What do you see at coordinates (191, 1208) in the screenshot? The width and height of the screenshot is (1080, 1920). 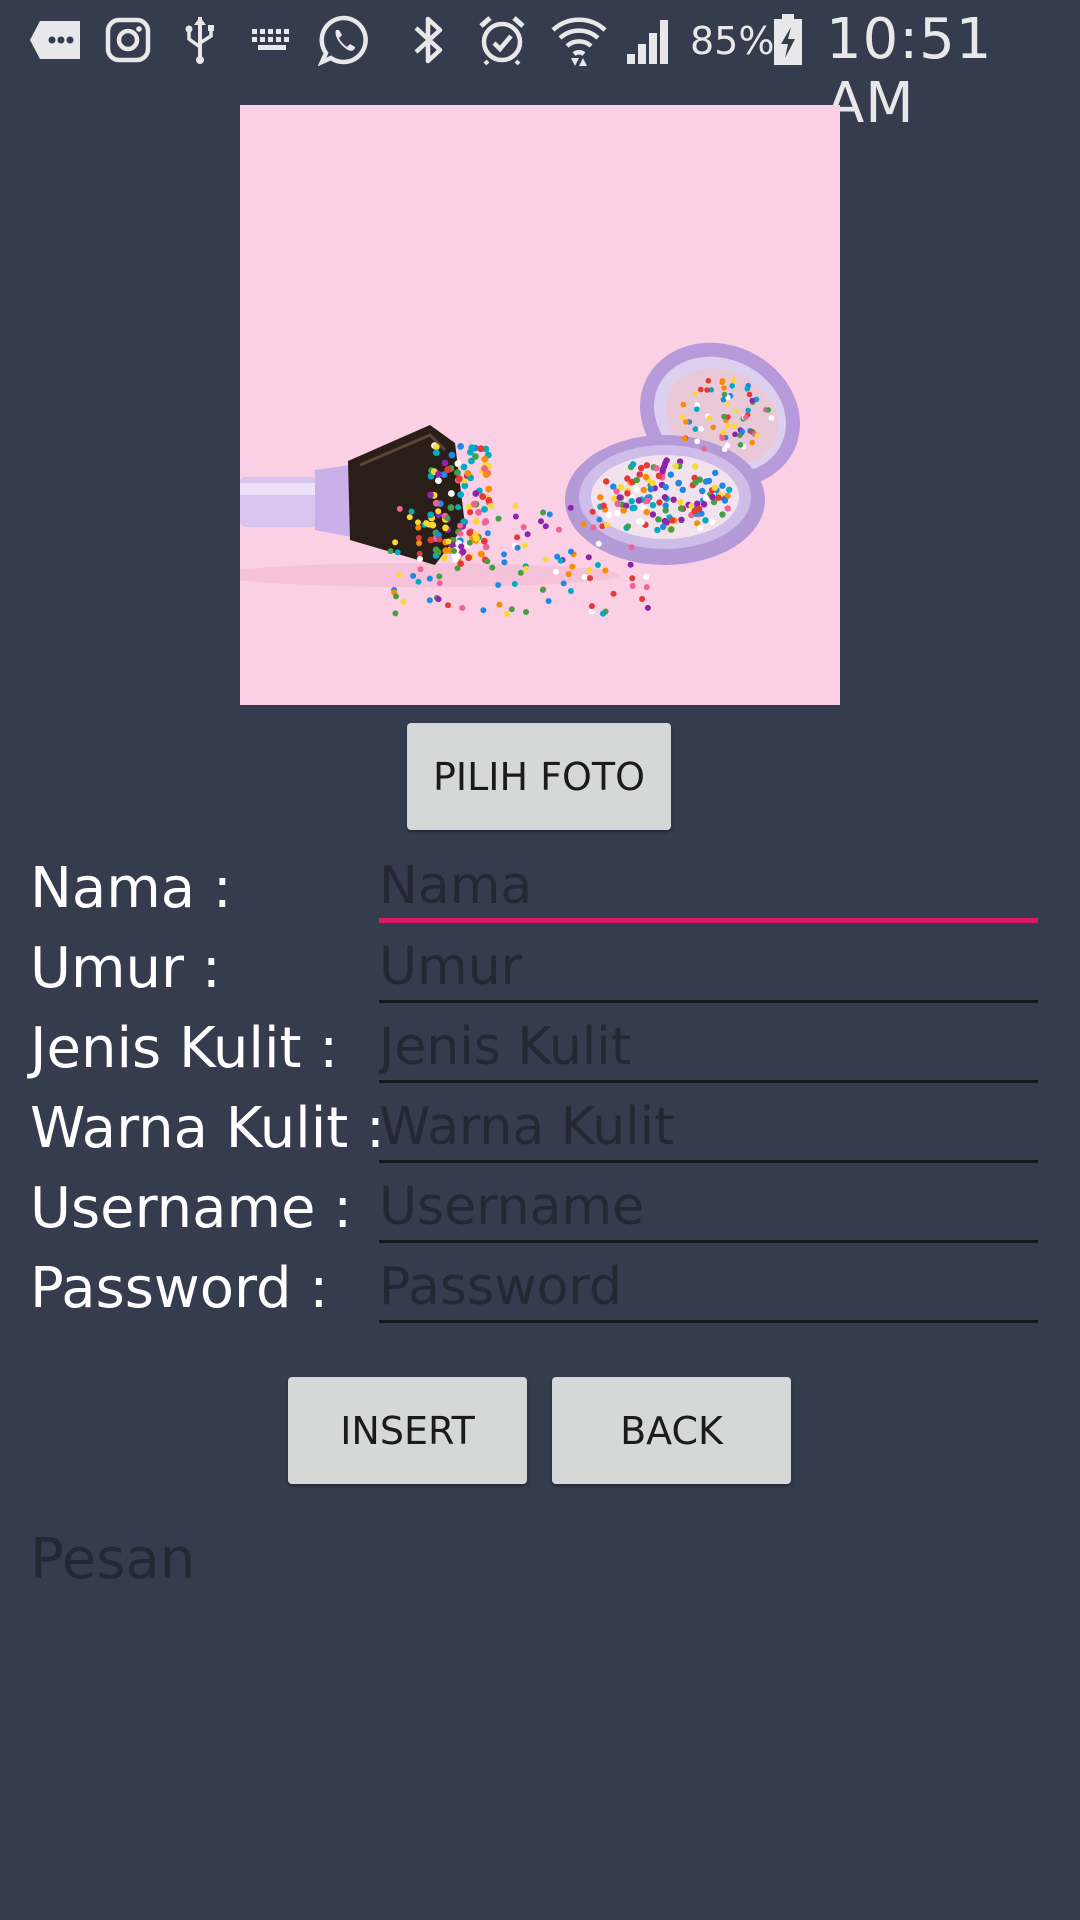 I see `username-label: Username :` at bounding box center [191, 1208].